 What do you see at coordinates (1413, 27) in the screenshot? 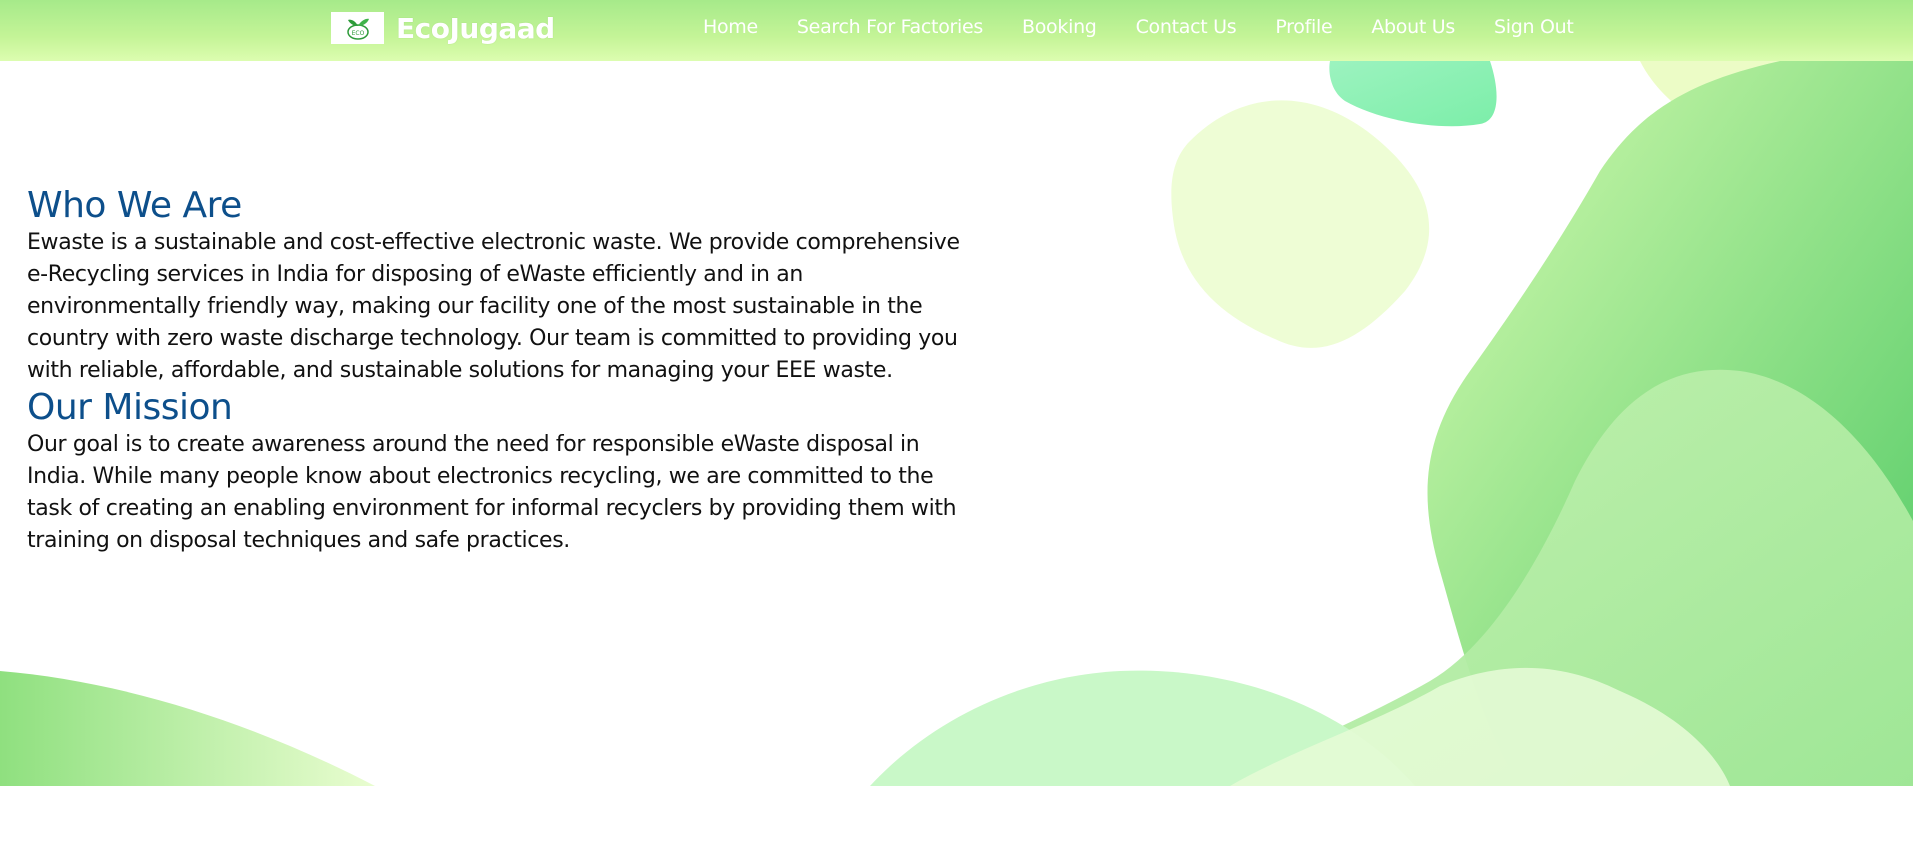
I see `nav-about-us: About Us` at bounding box center [1413, 27].